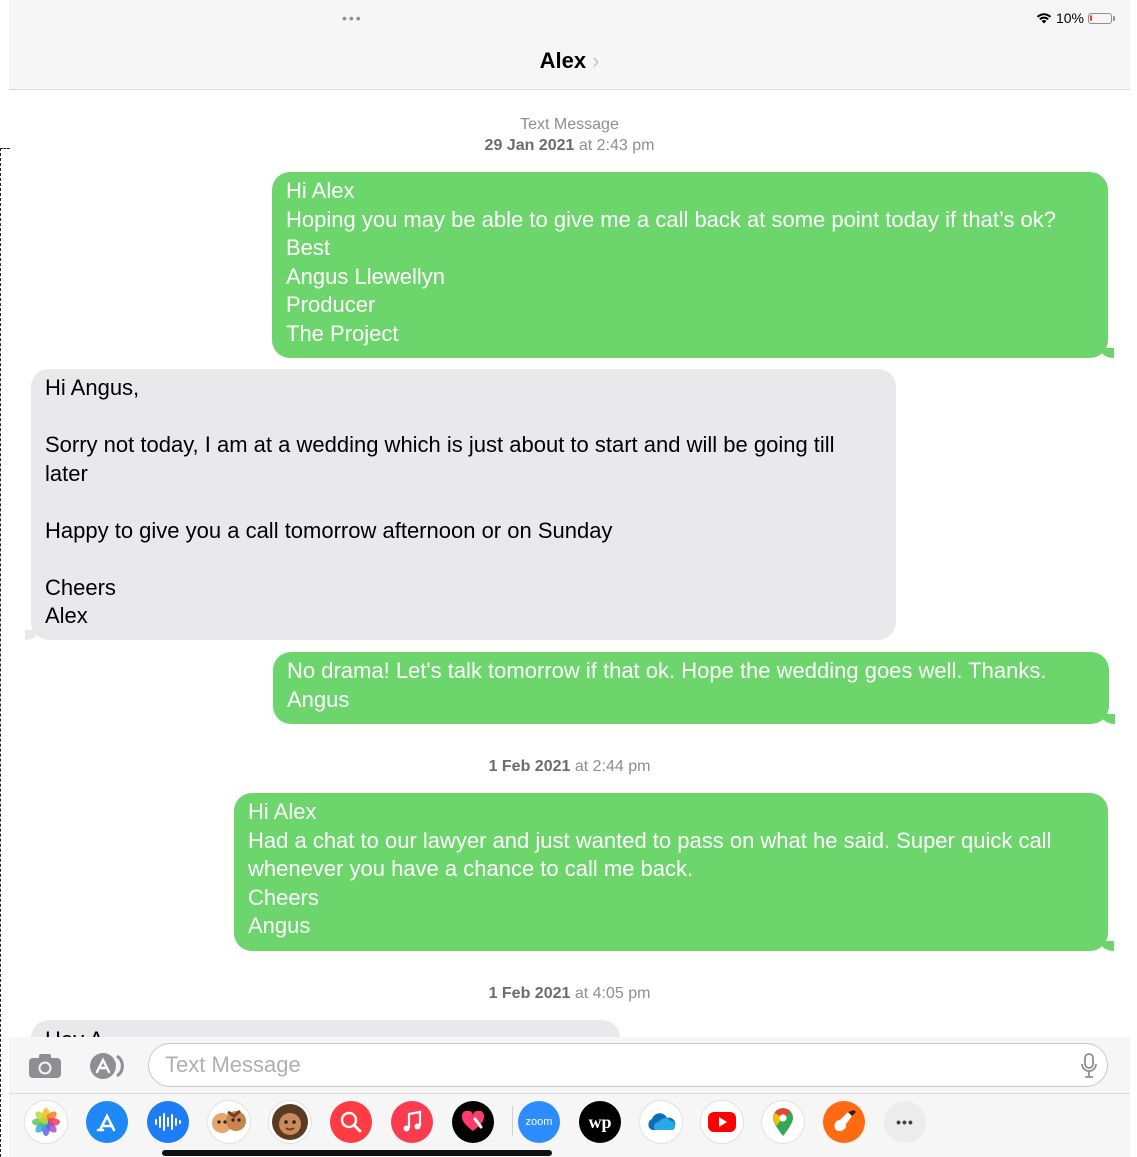 This screenshot has width=1137, height=1157. Describe the element at coordinates (1044, 18) in the screenshot. I see `wifi-icon` at that location.